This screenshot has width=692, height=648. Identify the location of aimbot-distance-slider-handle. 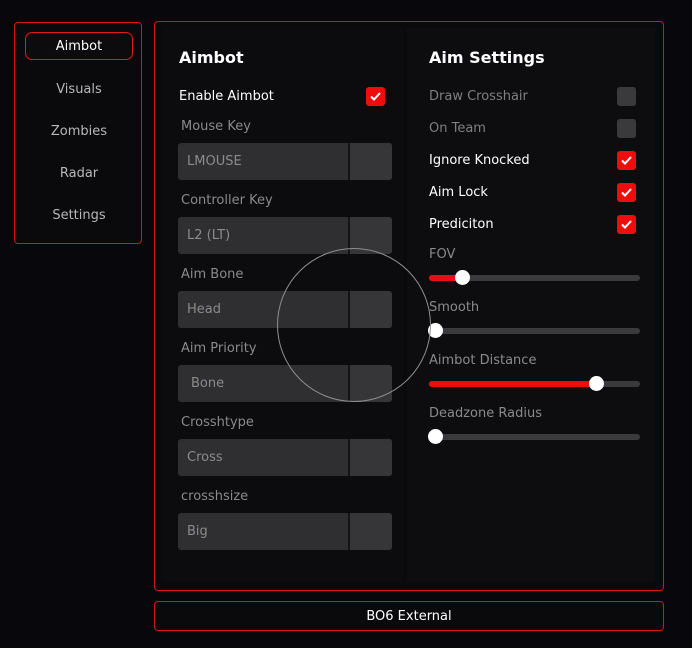
(596, 383).